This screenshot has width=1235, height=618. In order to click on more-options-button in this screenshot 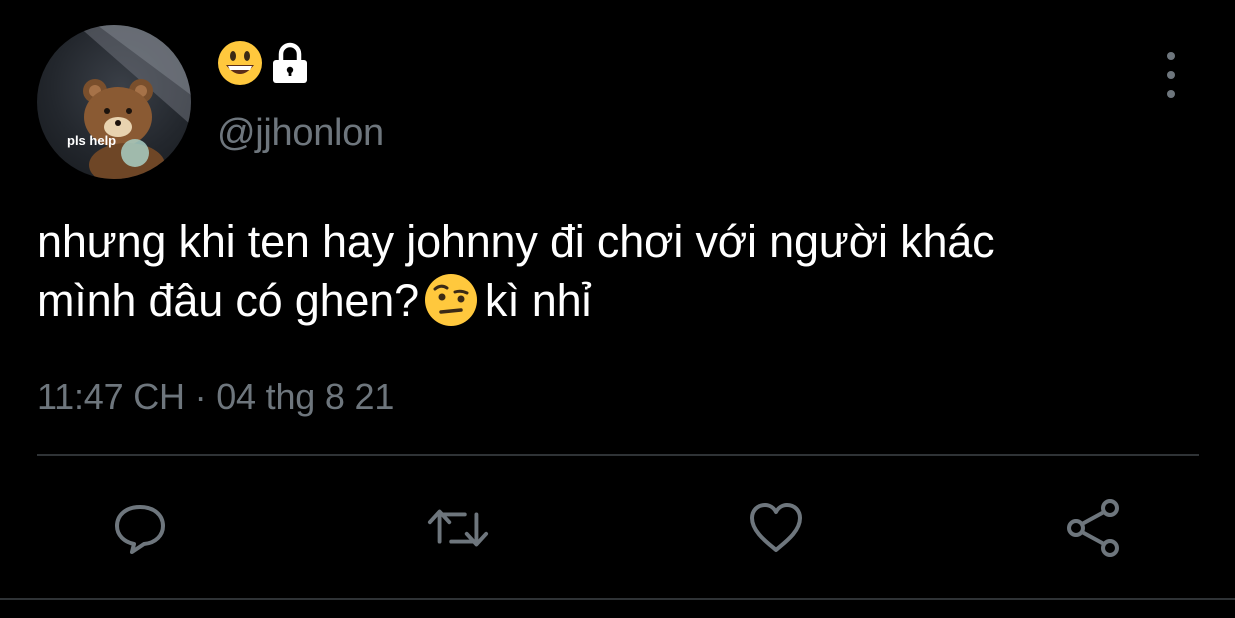, I will do `click(1171, 75)`.